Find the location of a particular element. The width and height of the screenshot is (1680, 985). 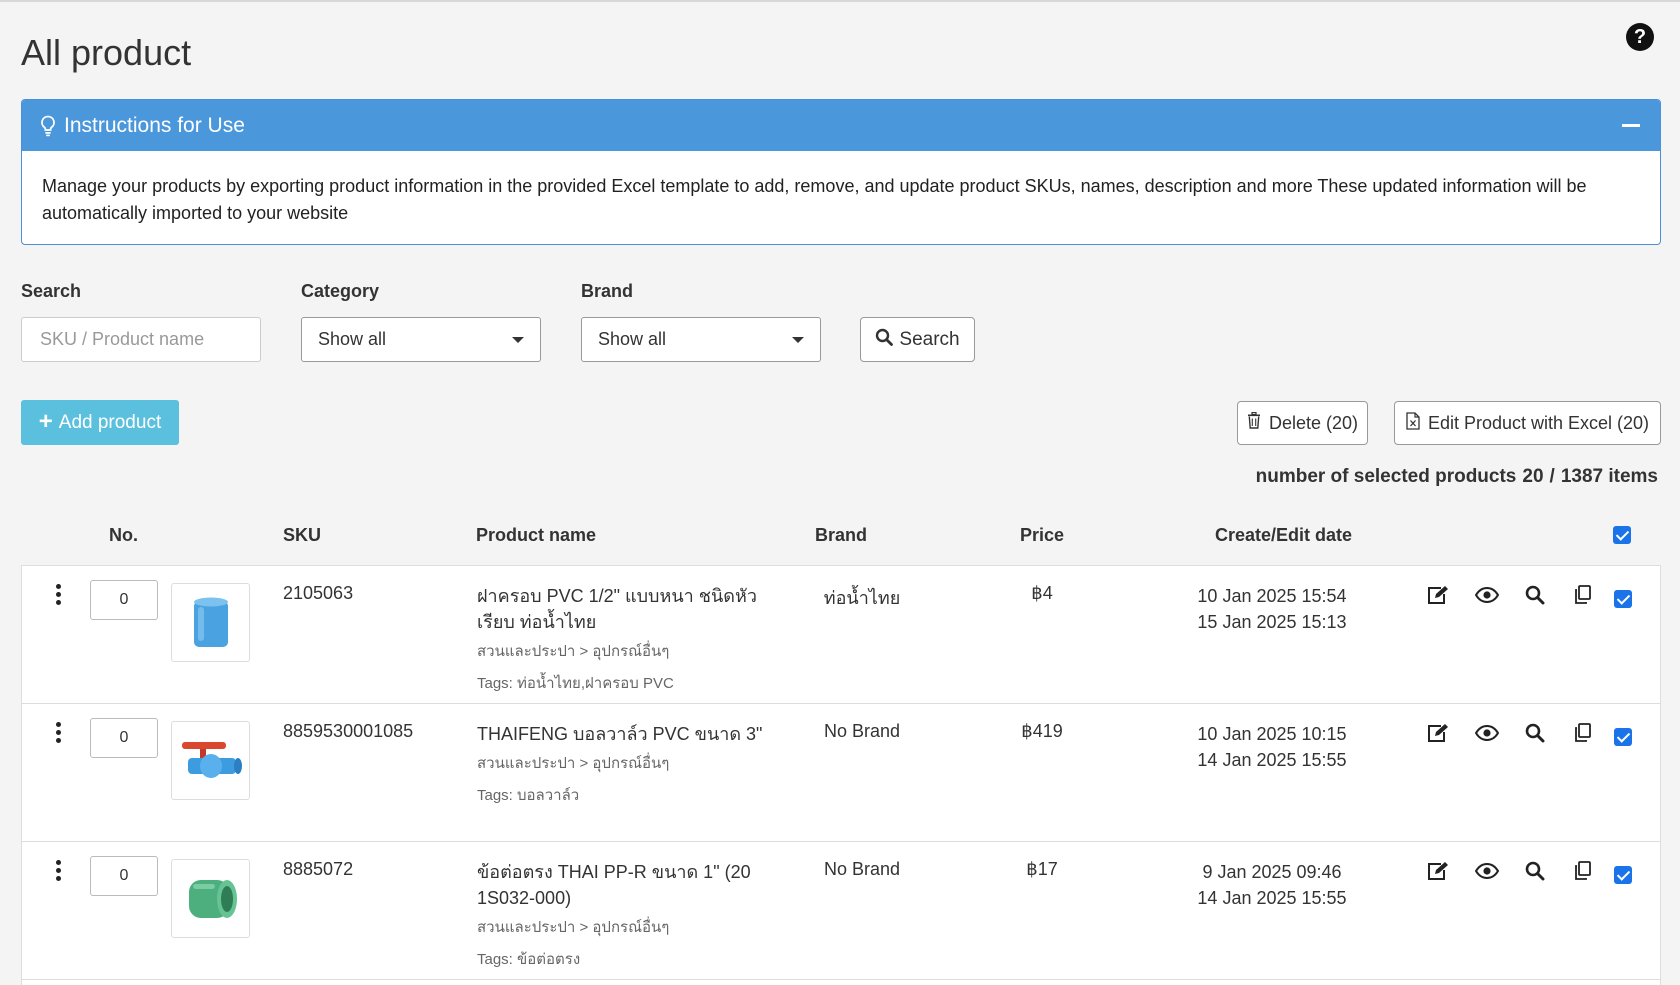

search-button: Search is located at coordinates (917, 339).